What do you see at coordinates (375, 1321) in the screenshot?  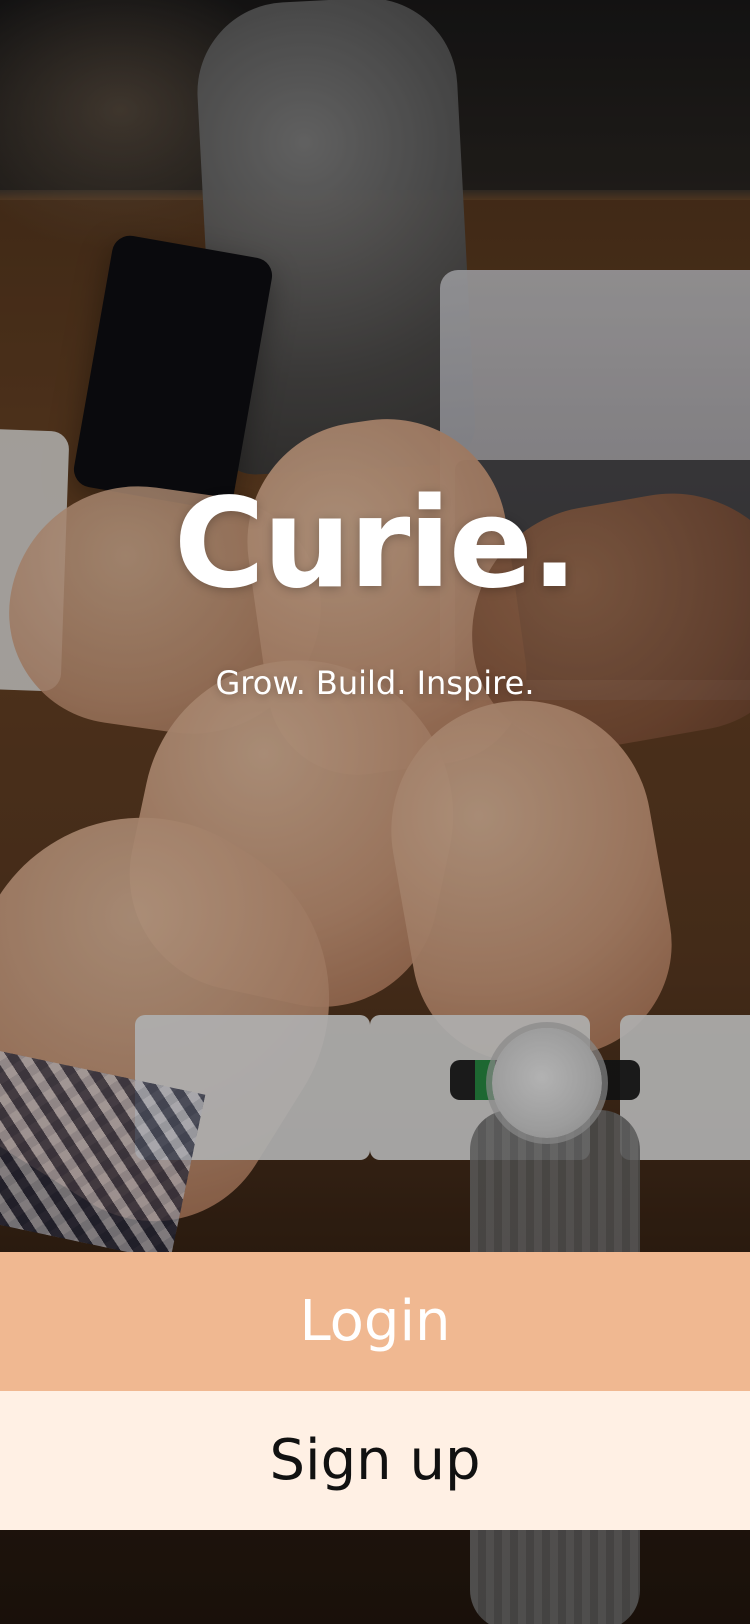 I see `login-button: Login` at bounding box center [375, 1321].